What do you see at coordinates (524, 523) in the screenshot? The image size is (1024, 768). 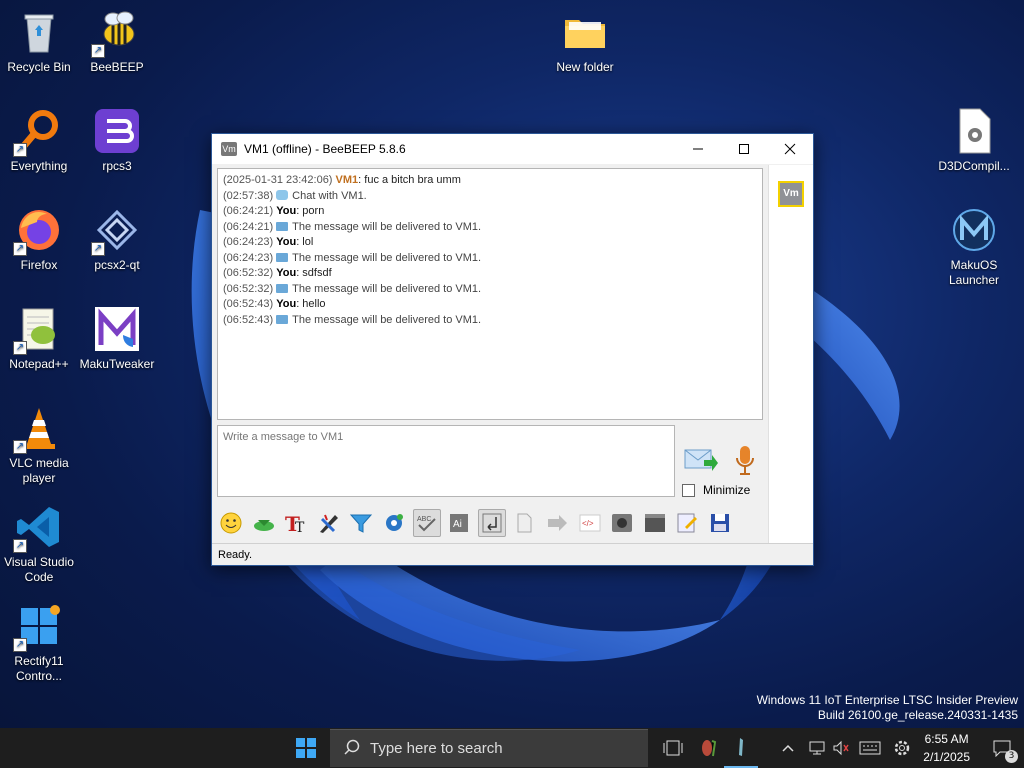 I see `save-chat-button` at bounding box center [524, 523].